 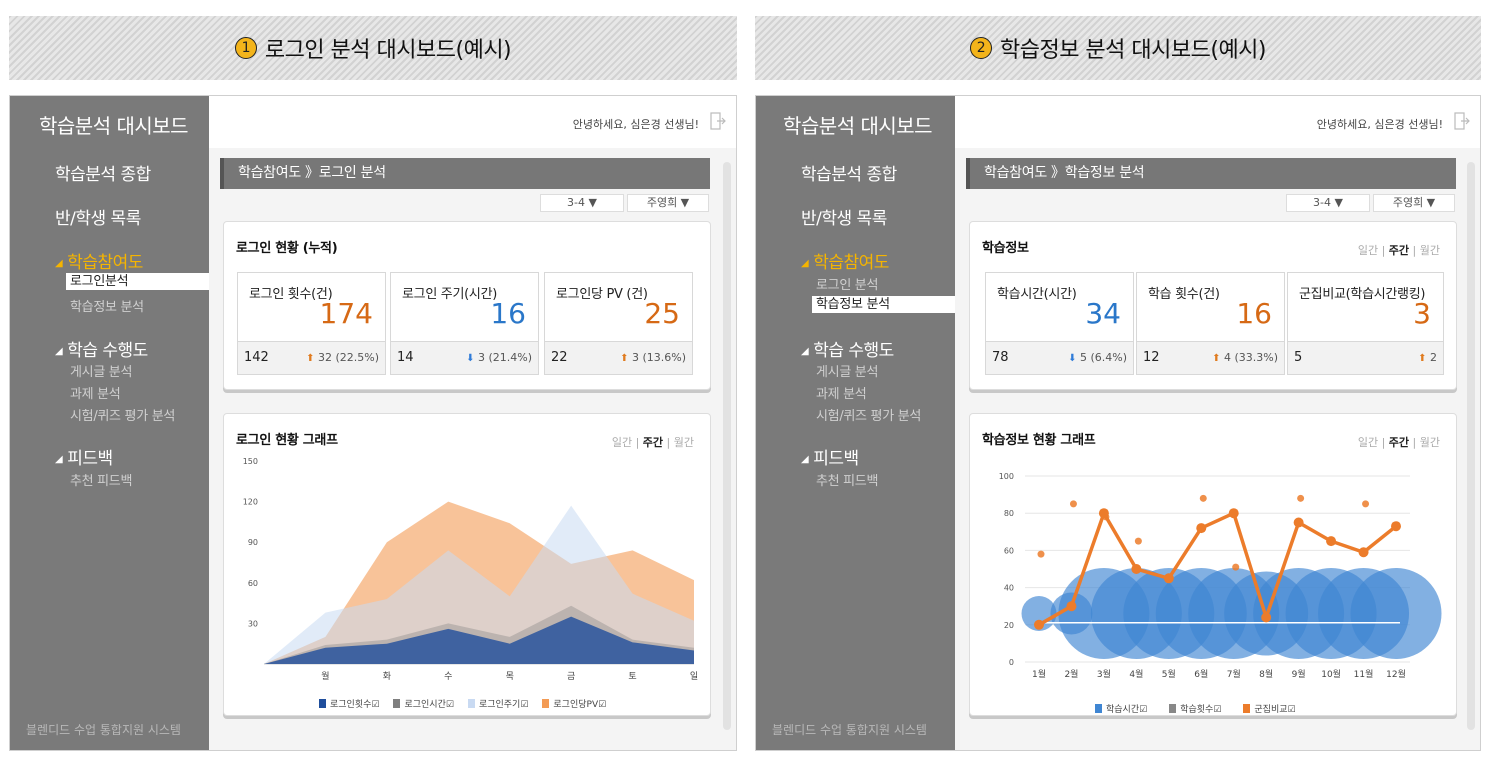 What do you see at coordinates (1104, 674) in the screenshot?
I see `x-tick-label: 3월` at bounding box center [1104, 674].